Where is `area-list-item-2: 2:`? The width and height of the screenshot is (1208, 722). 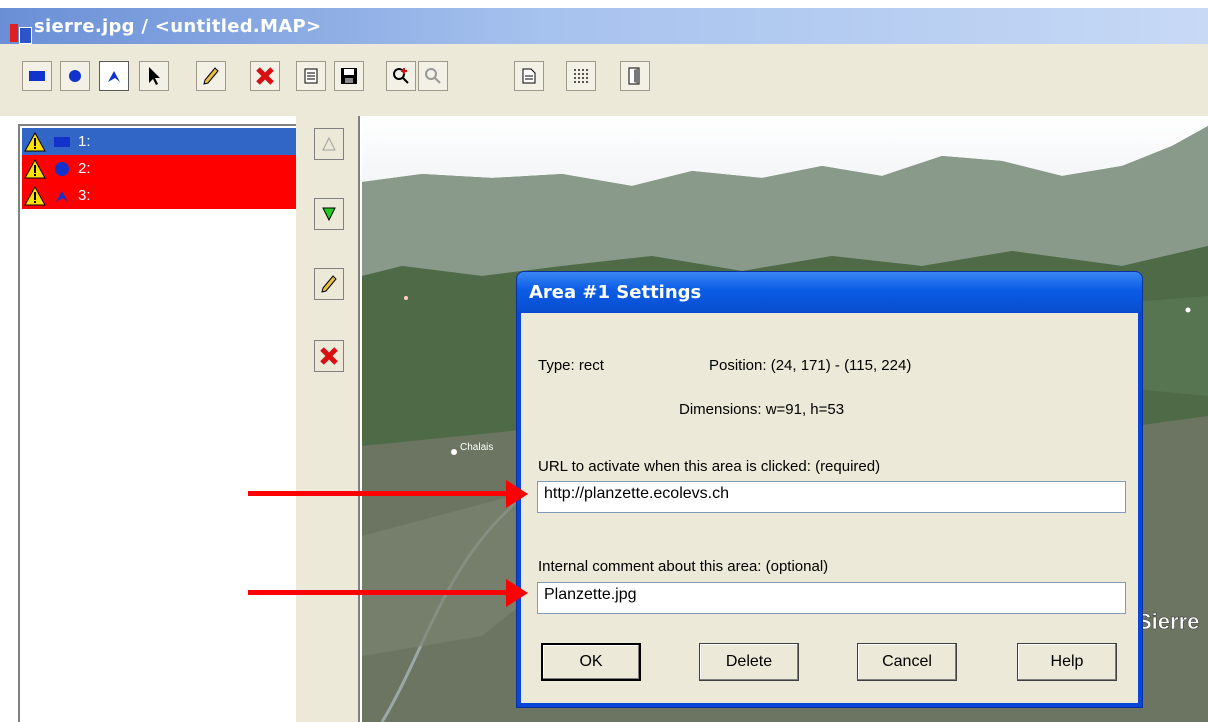 area-list-item-2: 2: is located at coordinates (159, 168).